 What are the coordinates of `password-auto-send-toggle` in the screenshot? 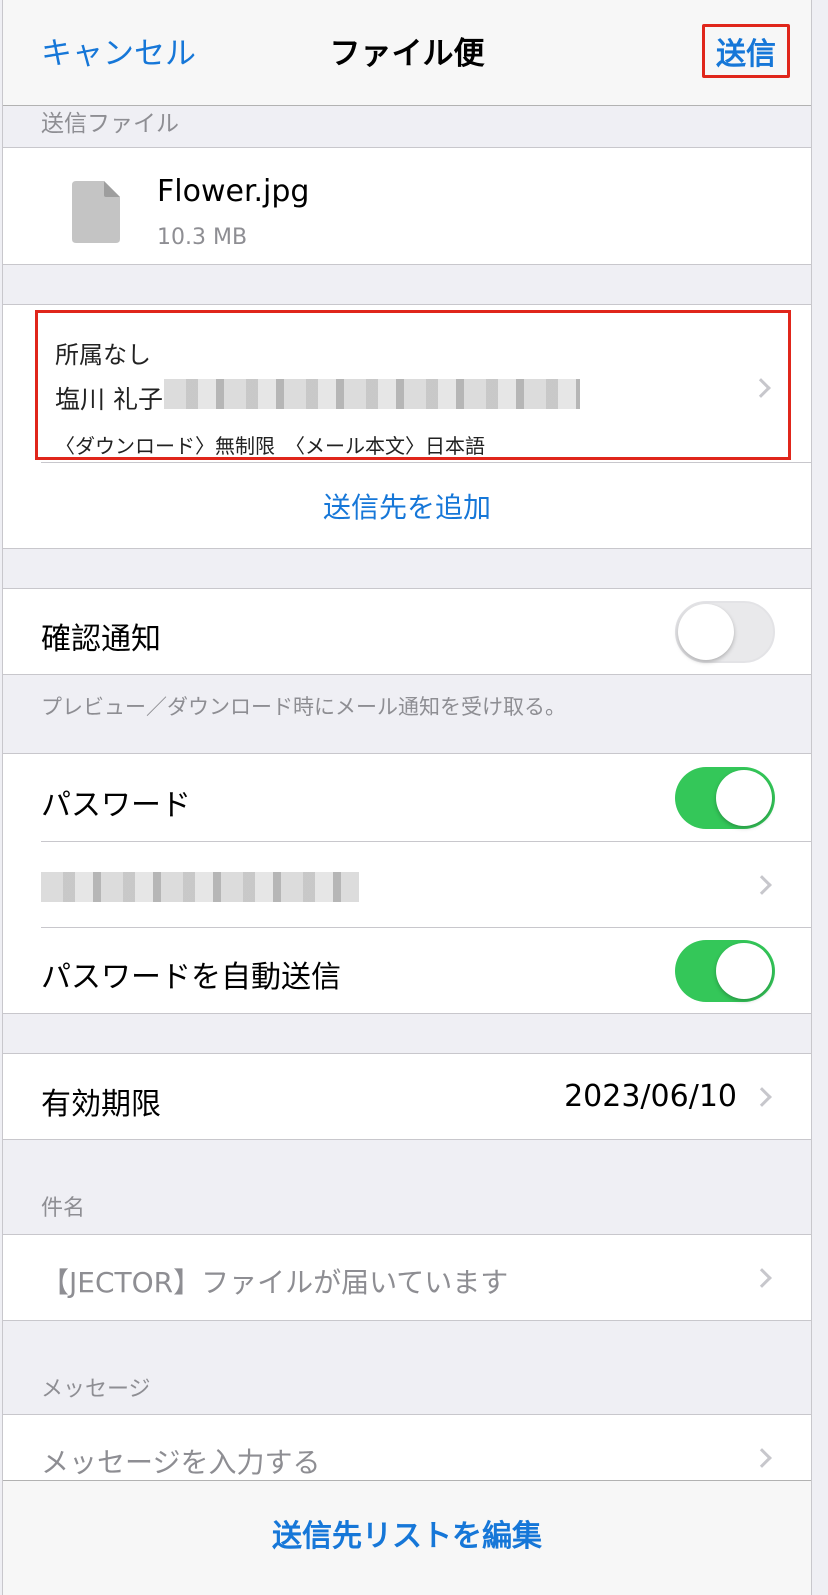 It's located at (725, 971).